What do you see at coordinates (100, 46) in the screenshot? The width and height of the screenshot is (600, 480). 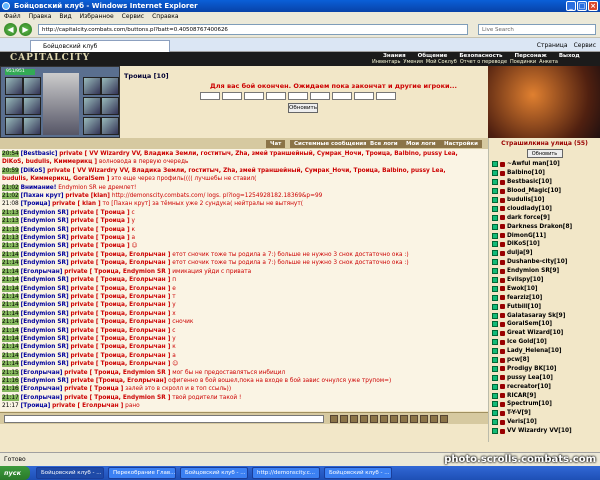 I see `tab-combats: Бойцовский клуб` at bounding box center [100, 46].